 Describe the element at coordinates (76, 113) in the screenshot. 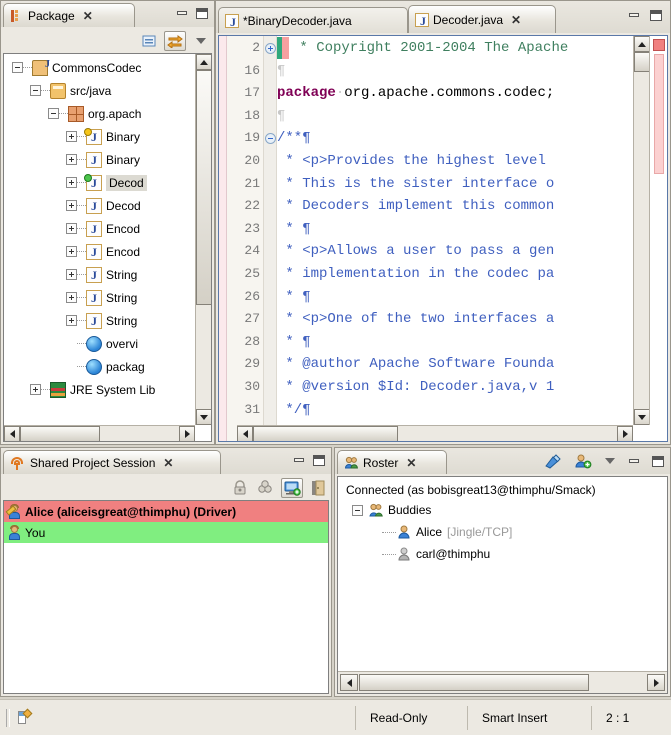

I see `package-icon` at that location.